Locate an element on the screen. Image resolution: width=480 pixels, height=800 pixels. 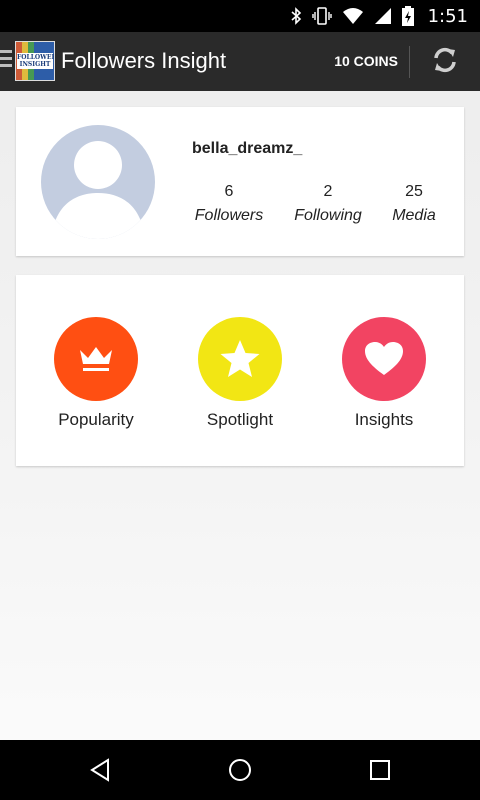
popularity-label: Popularity is located at coordinates (96, 419).